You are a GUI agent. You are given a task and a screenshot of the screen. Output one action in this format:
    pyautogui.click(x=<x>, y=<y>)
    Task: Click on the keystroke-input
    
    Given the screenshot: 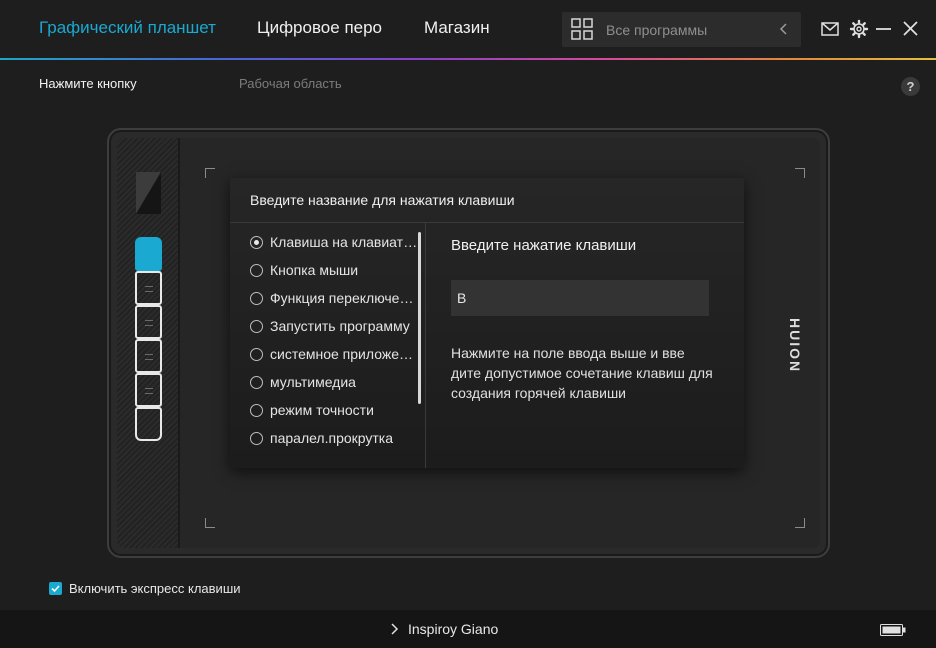 What is the action you would take?
    pyautogui.click(x=580, y=298)
    